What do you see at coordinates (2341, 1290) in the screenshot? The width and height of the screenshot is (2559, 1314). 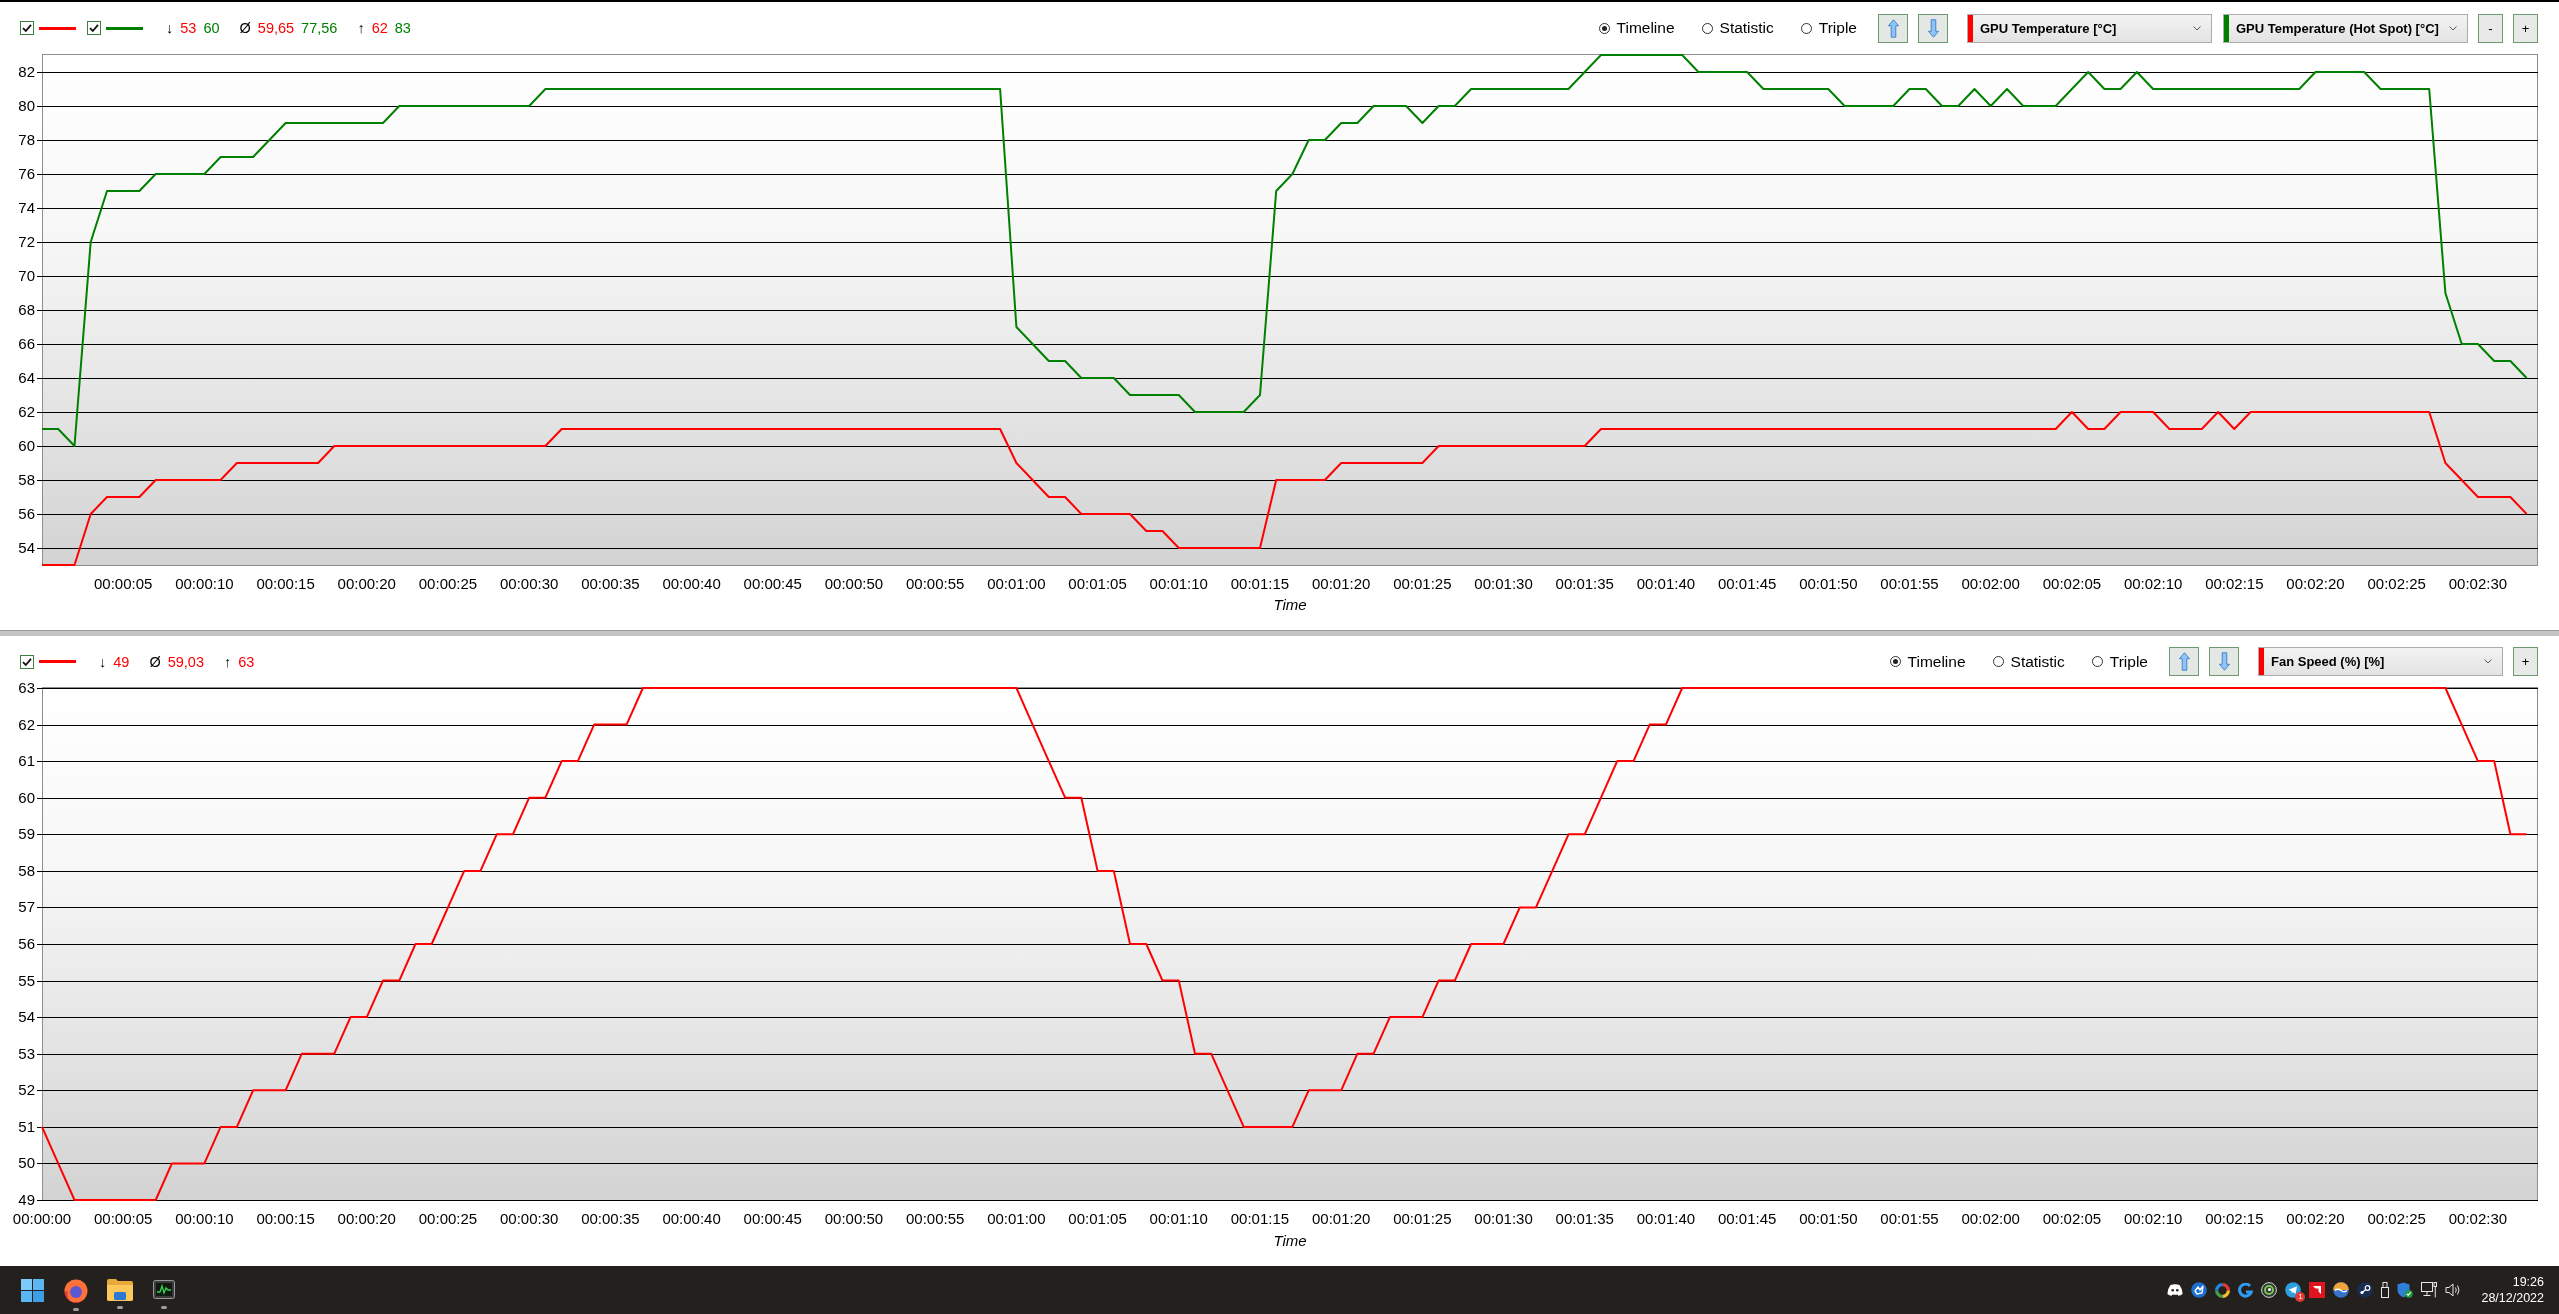 I see `wave-circle-icon` at bounding box center [2341, 1290].